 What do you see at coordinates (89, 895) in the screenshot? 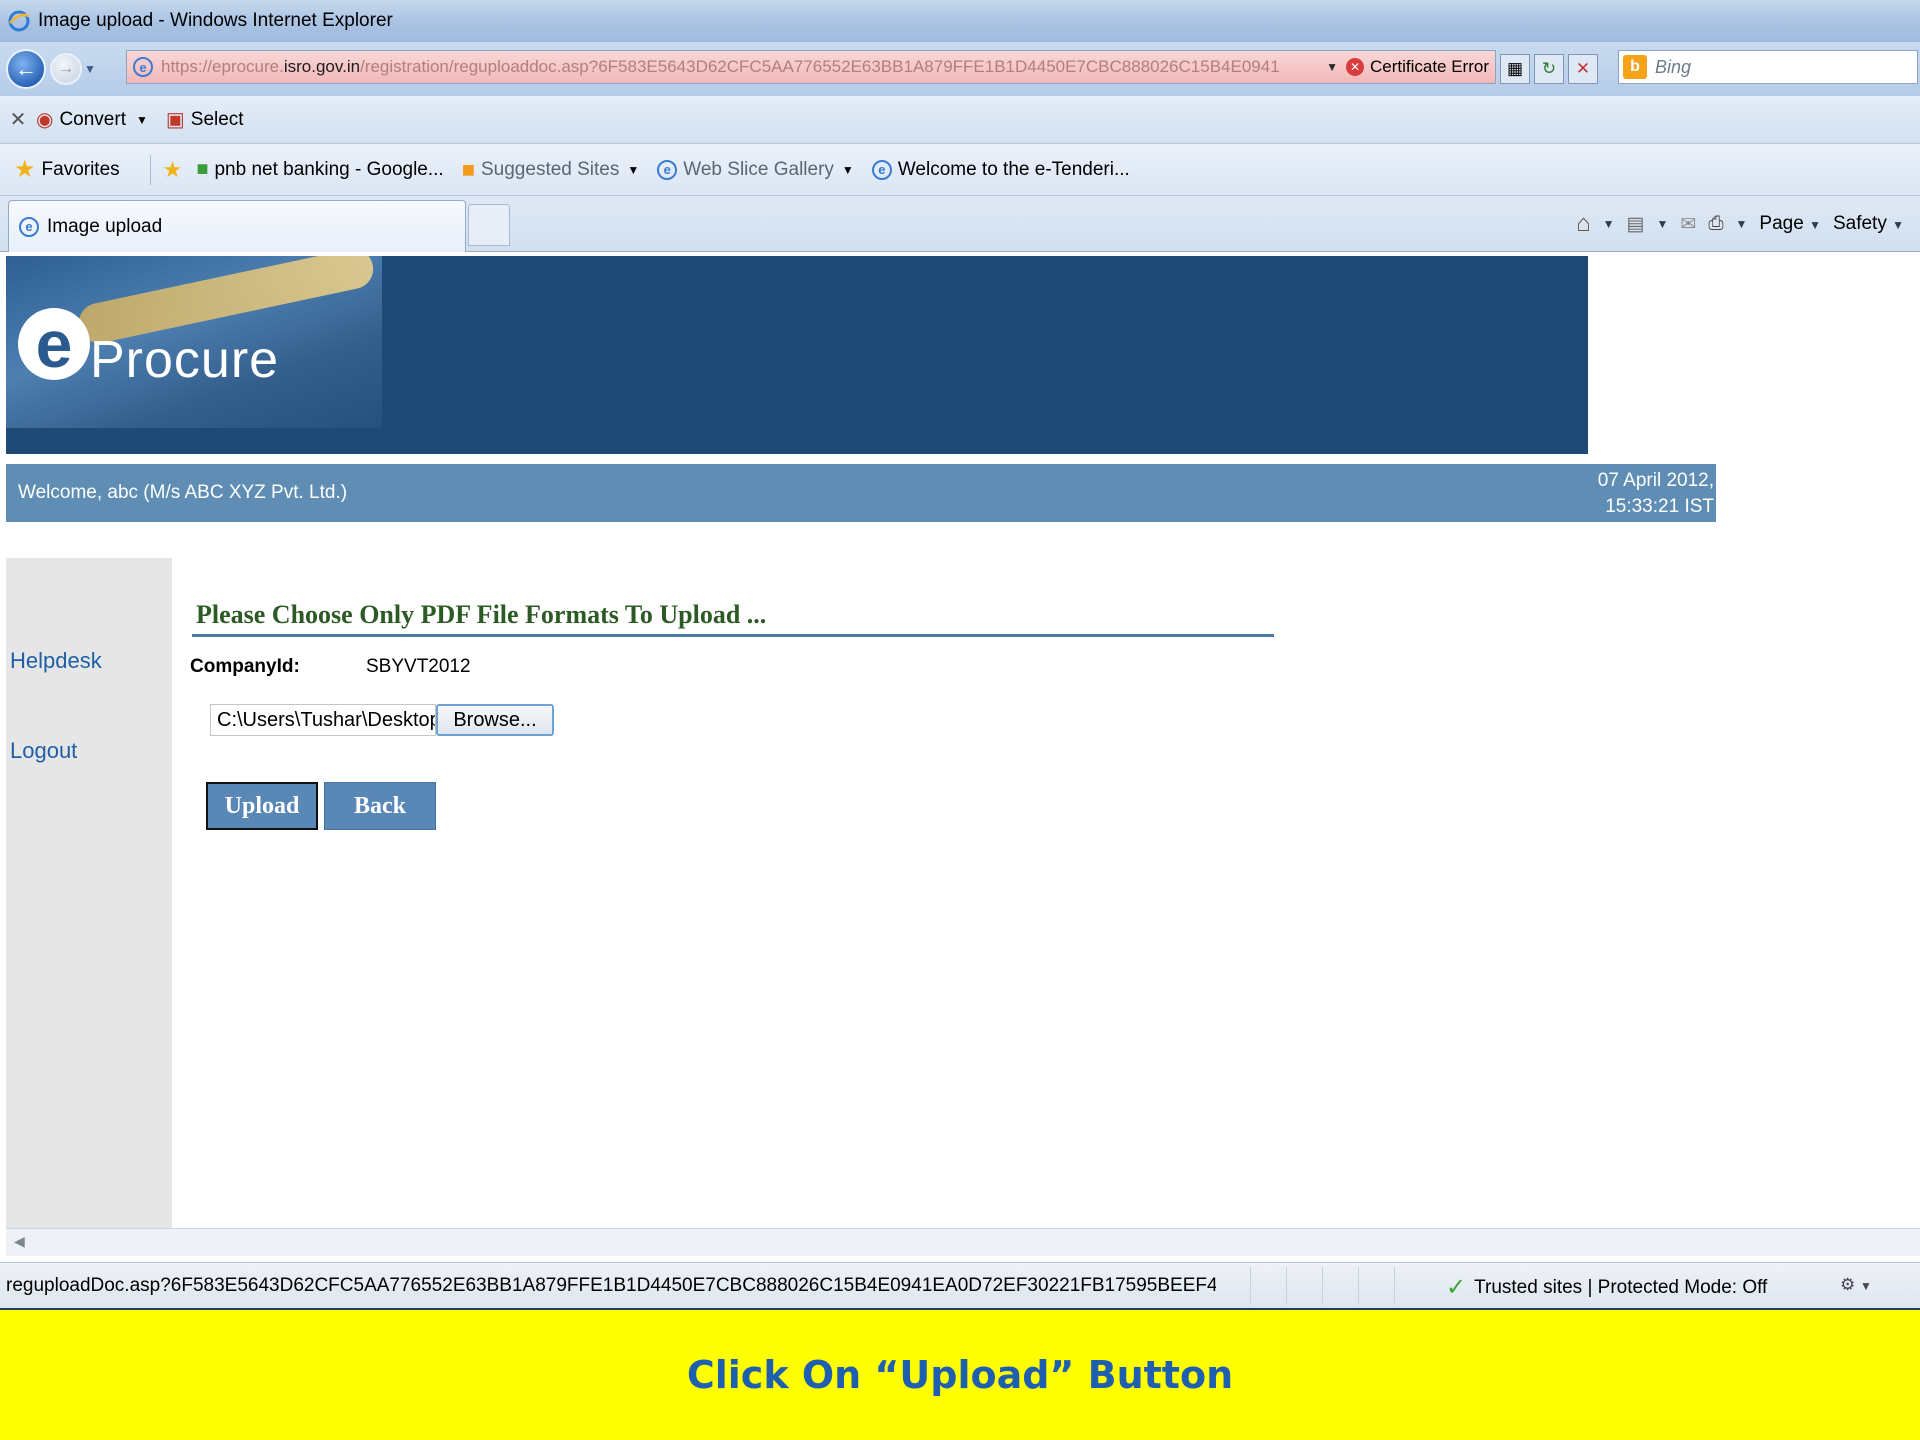
I see `sidebar: Helpdesk Logout` at bounding box center [89, 895].